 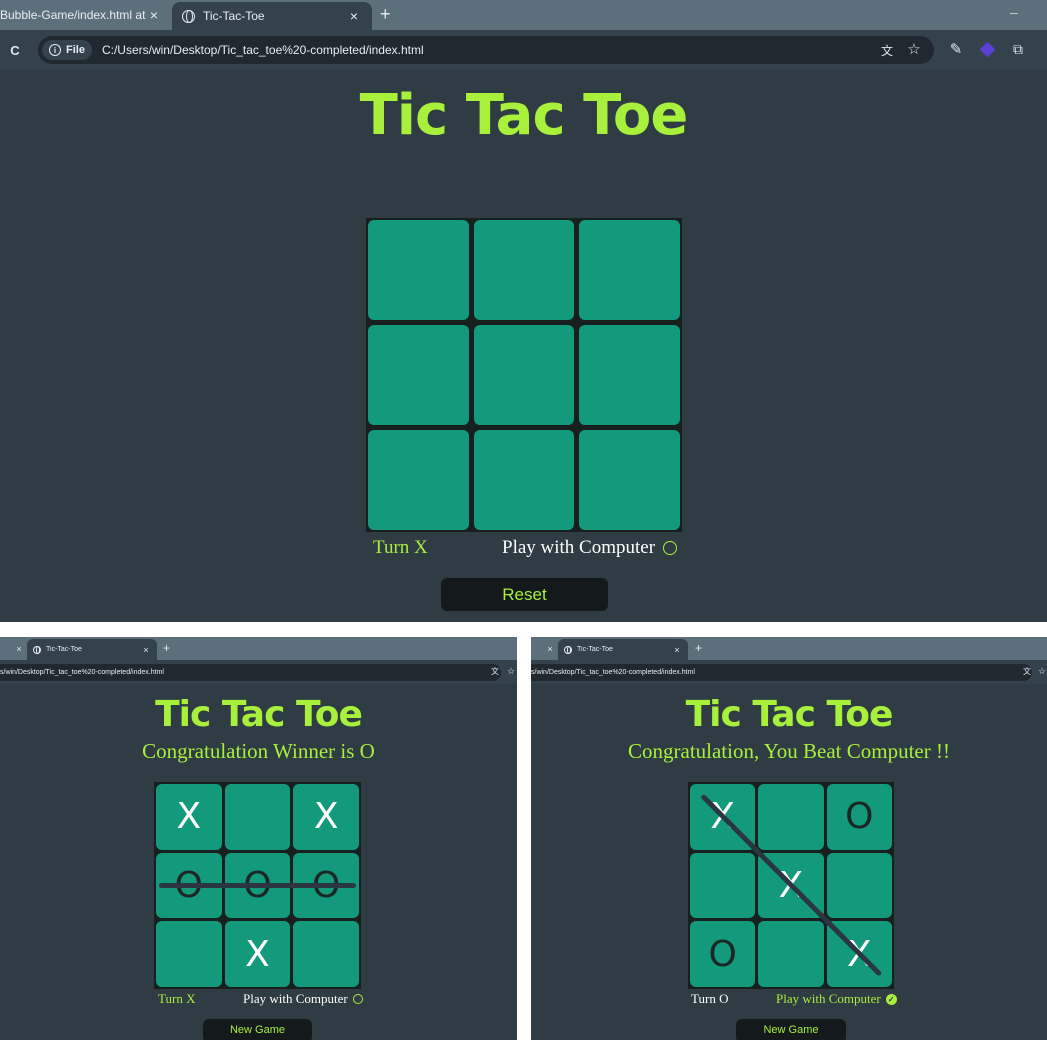 I want to click on result-message: Congratulation Winner is O, so click(x=258, y=751).